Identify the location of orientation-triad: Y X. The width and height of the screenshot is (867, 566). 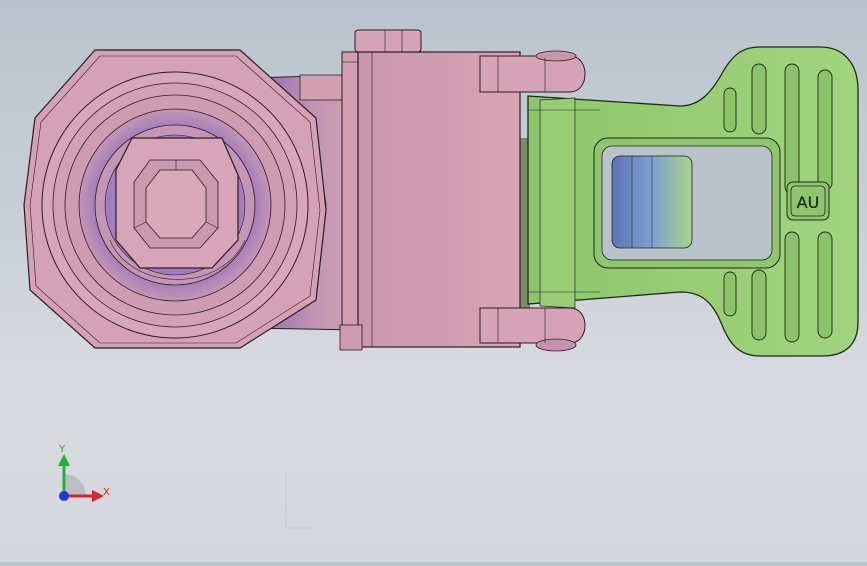
(84, 479).